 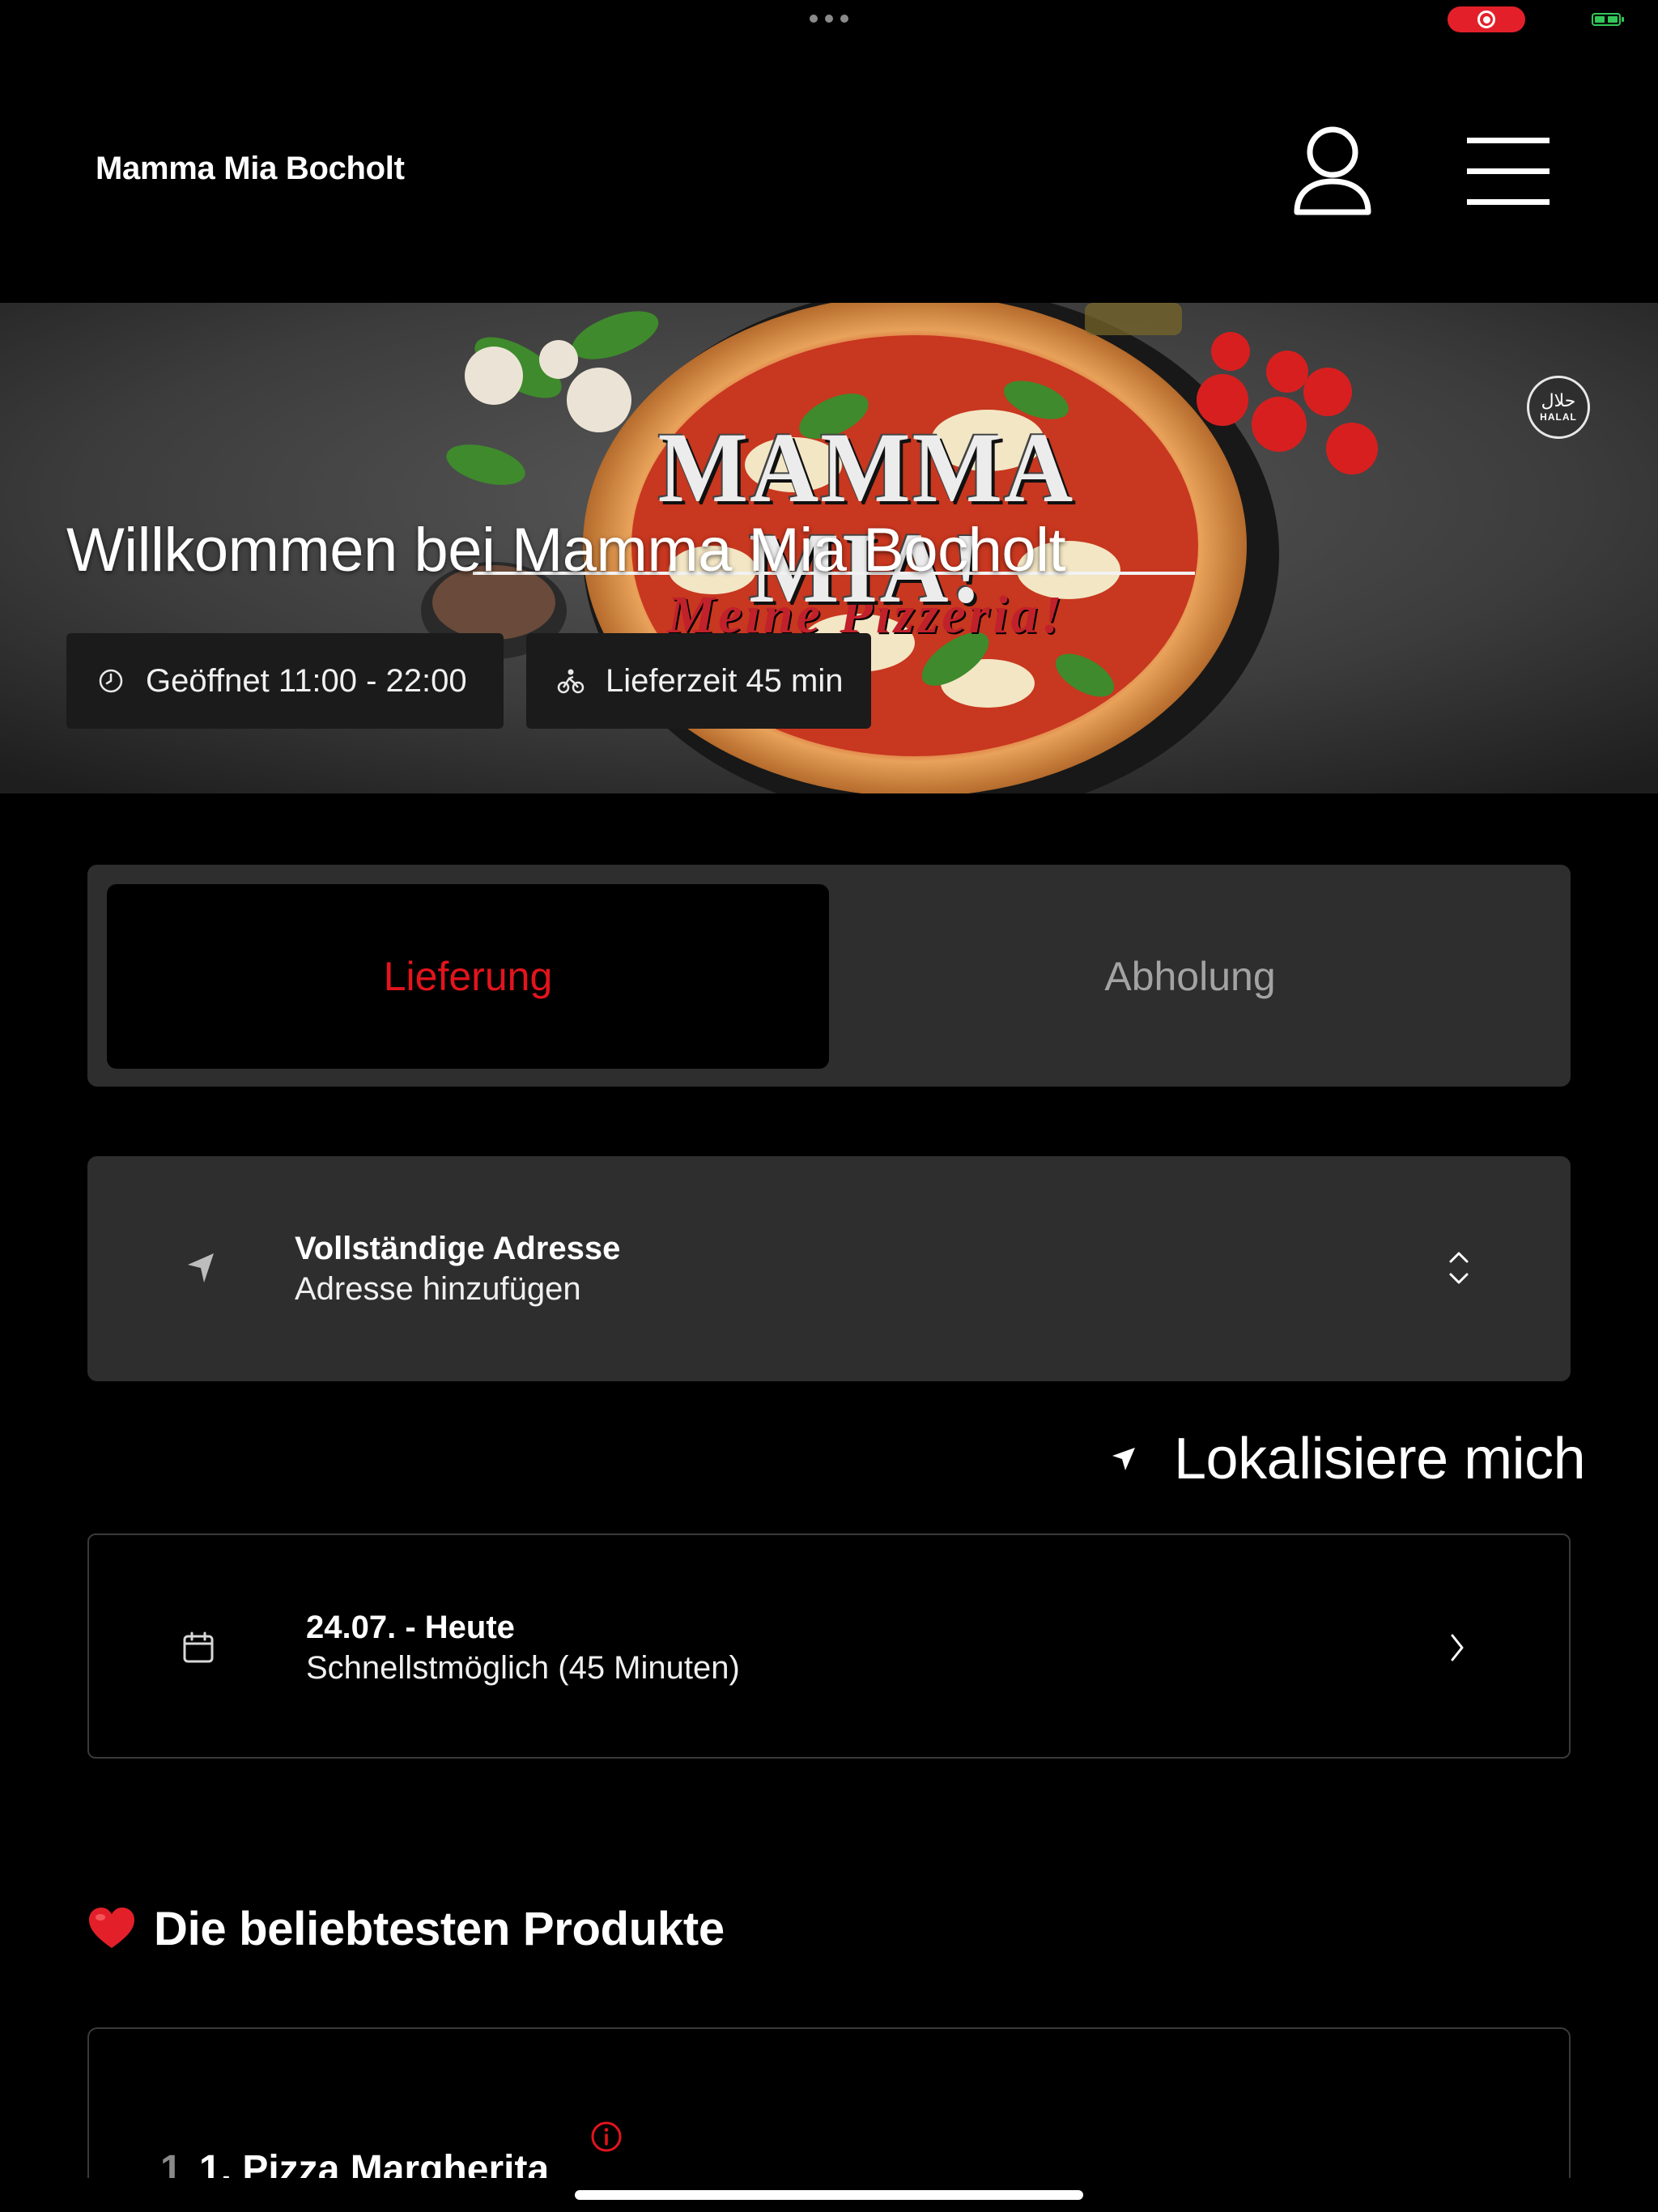 I want to click on locate-me-button: Lokalisiere mich, so click(x=1347, y=1459).